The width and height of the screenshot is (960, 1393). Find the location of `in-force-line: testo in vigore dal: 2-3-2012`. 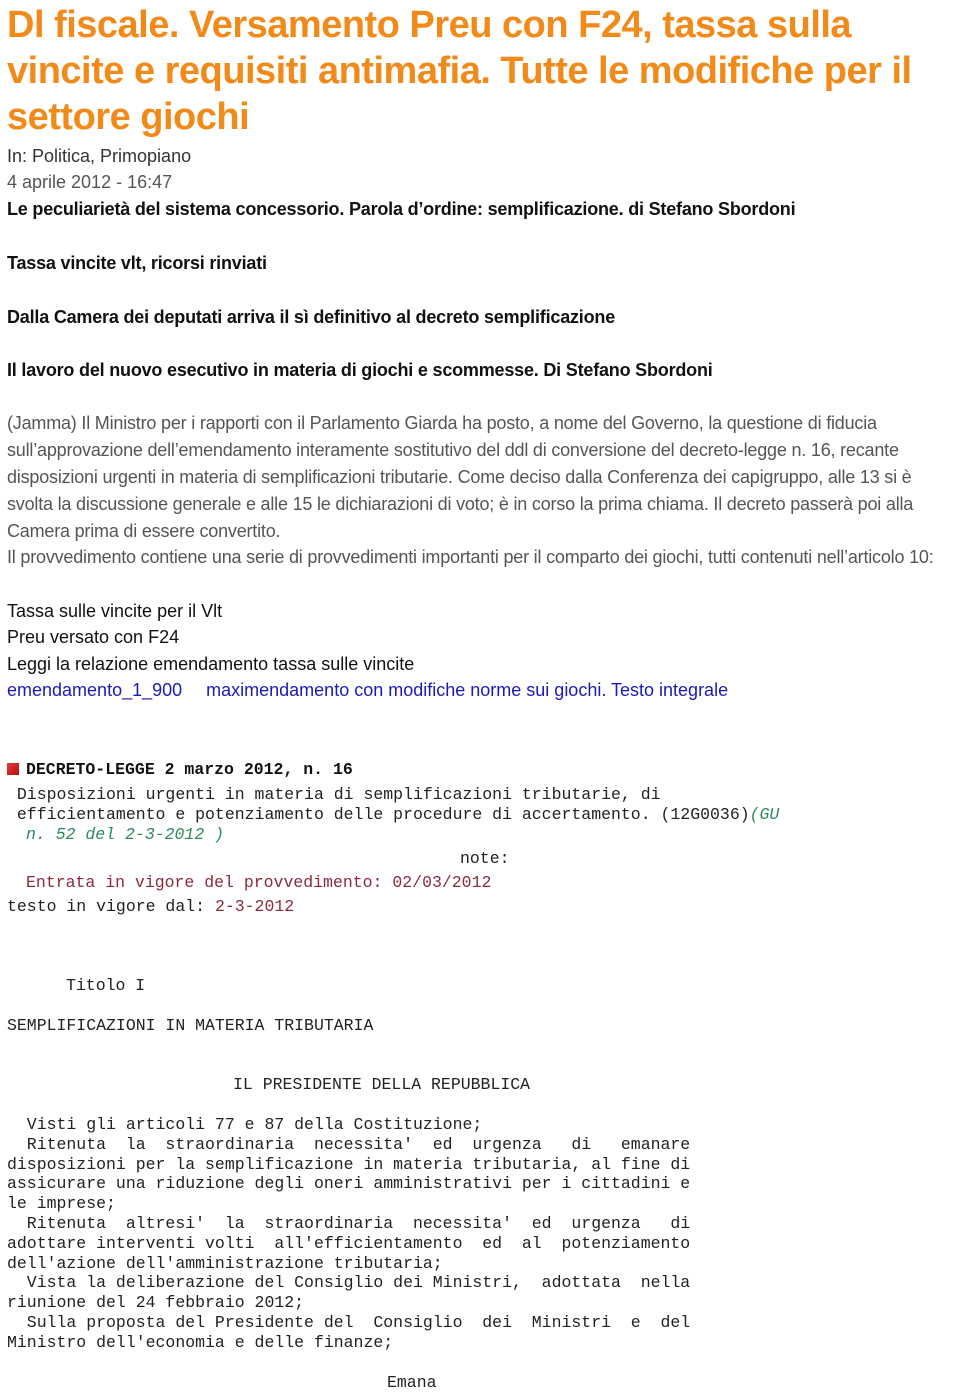

in-force-line: testo in vigore dal: 2-3-2012 is located at coordinates (150, 907).